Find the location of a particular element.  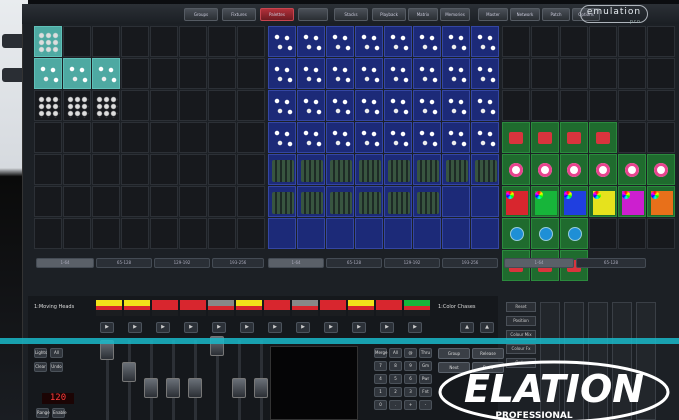

fader-cap is located at coordinates (195, 388).